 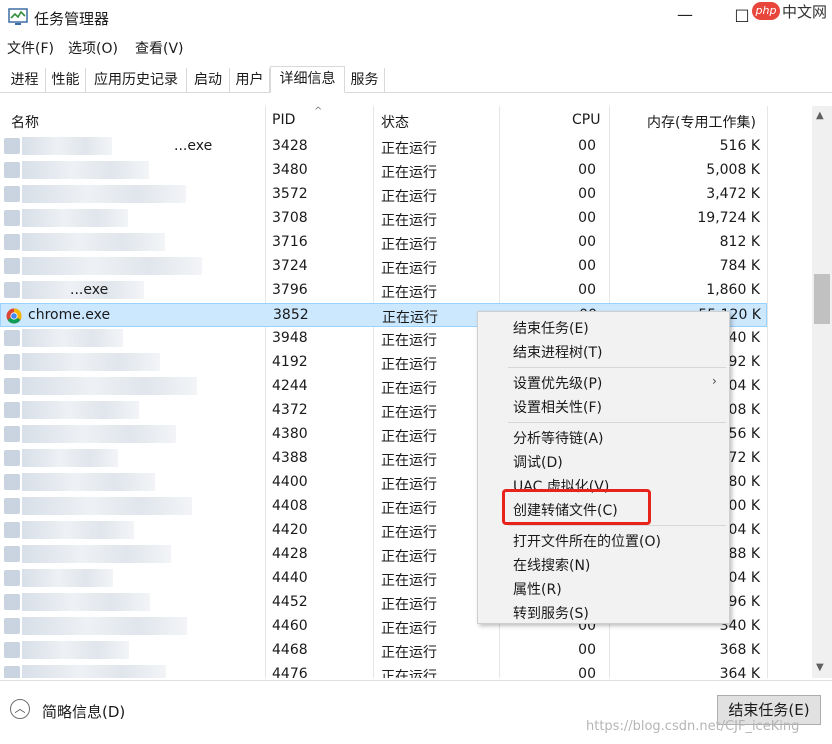 What do you see at coordinates (383, 670) in the screenshot?
I see `table-row: 4476 正在运行 00 364 K` at bounding box center [383, 670].